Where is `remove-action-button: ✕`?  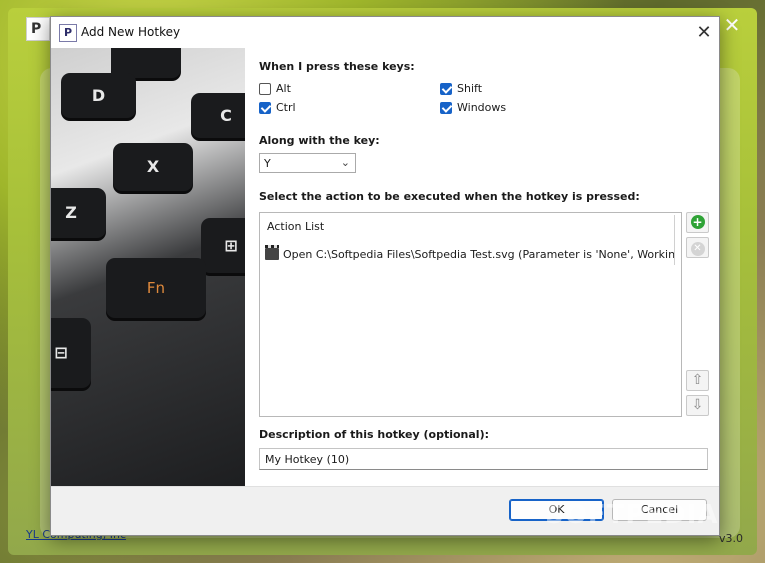
remove-action-button: ✕ is located at coordinates (697, 247).